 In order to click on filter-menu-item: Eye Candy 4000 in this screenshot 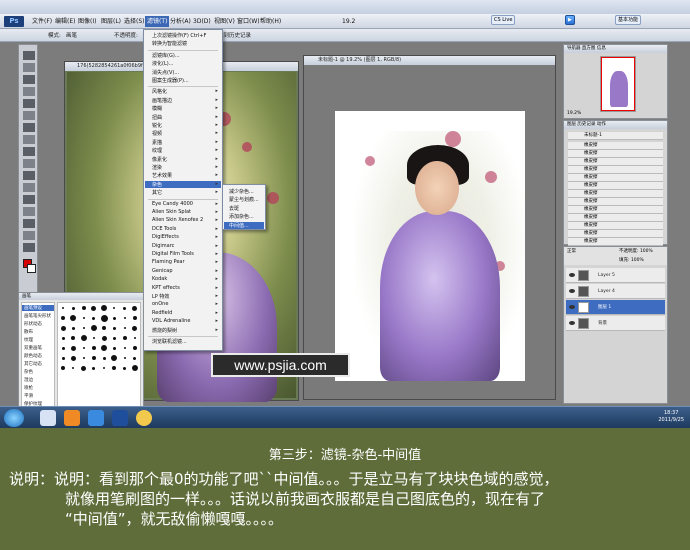, I will do `click(172, 204)`.